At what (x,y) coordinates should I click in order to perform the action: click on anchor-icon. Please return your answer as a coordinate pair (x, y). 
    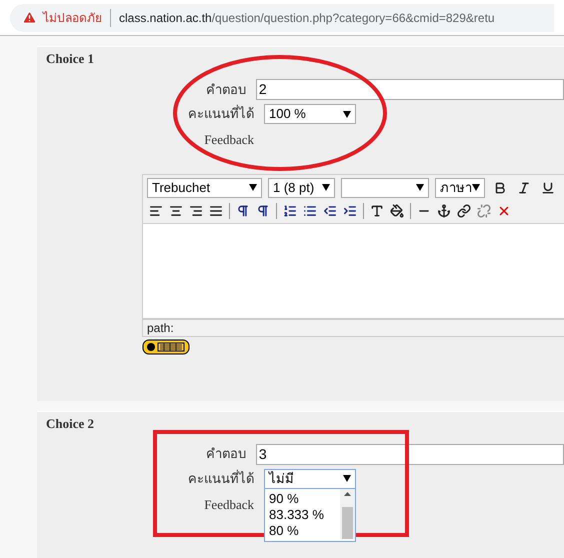
    Looking at the image, I should click on (444, 211).